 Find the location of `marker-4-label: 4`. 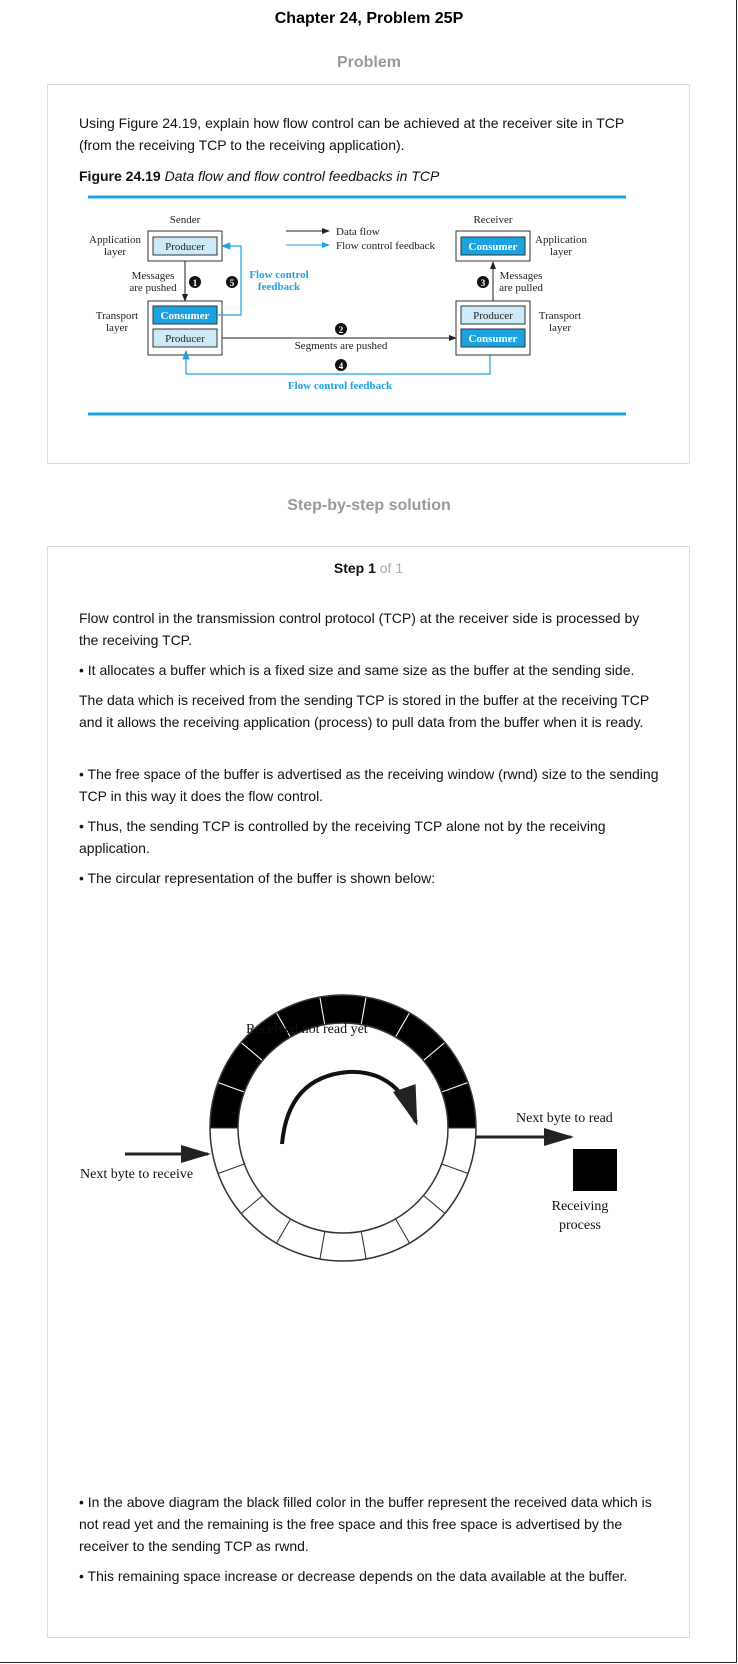

marker-4-label: 4 is located at coordinates (341, 366).